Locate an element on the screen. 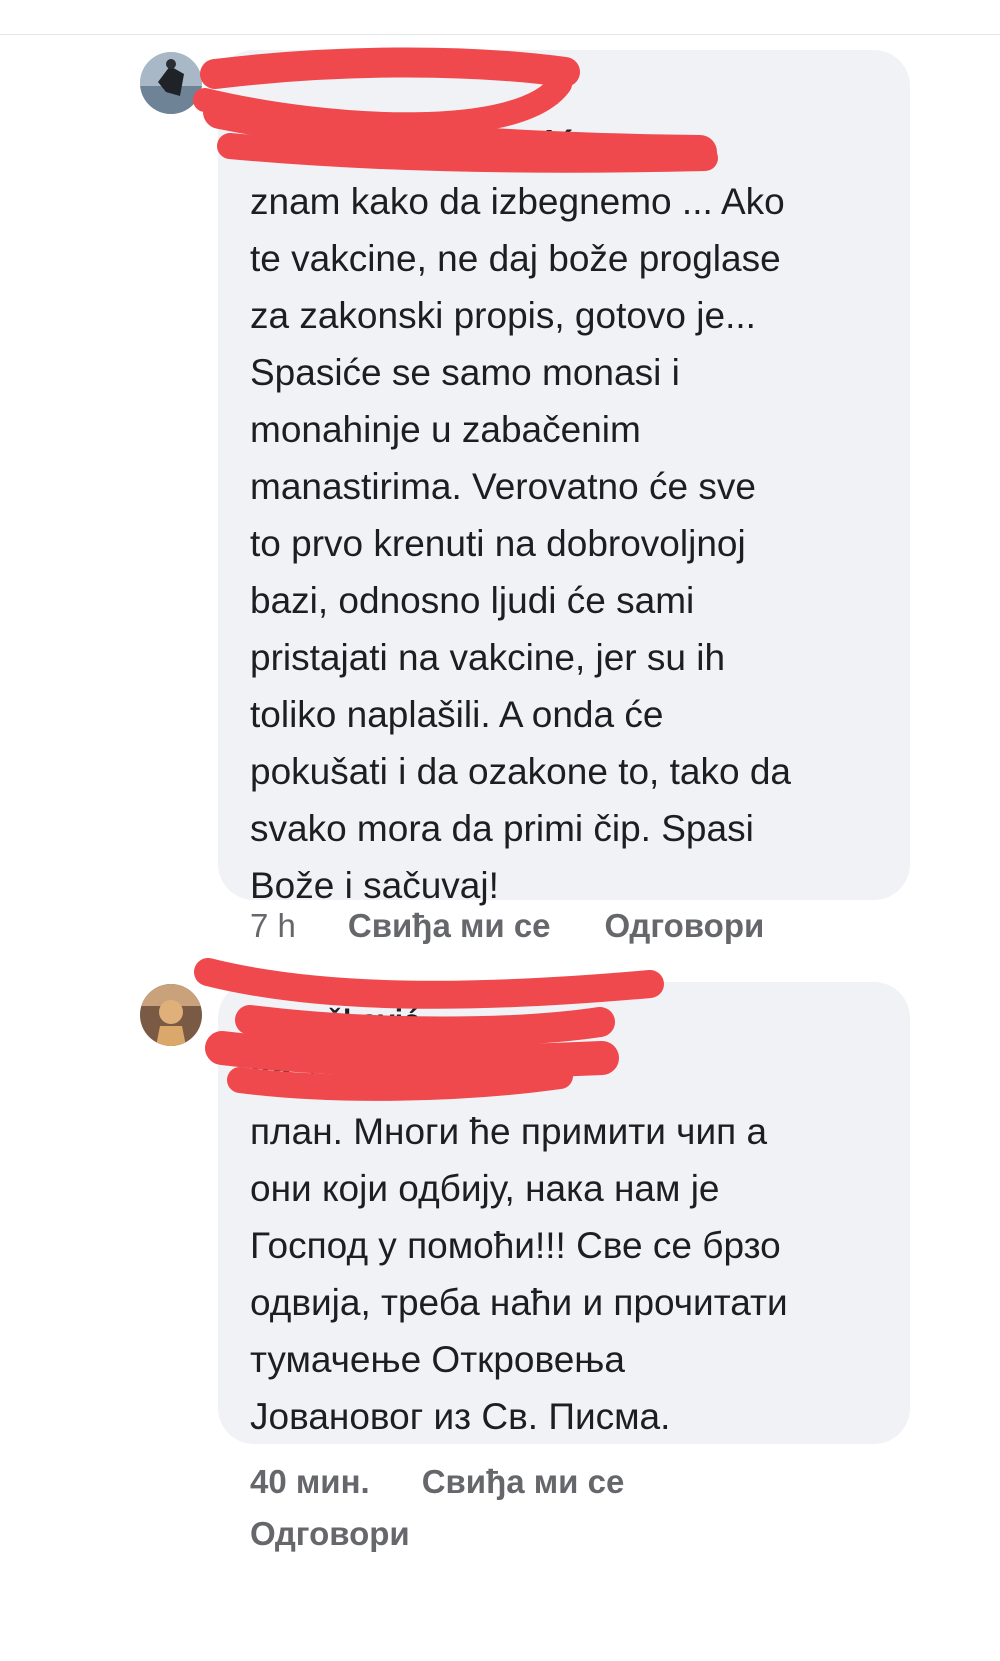 This screenshot has width=1000, height=1661. comment-author: Gor Jovtić Nočk ić is located at coordinates (412, 144).